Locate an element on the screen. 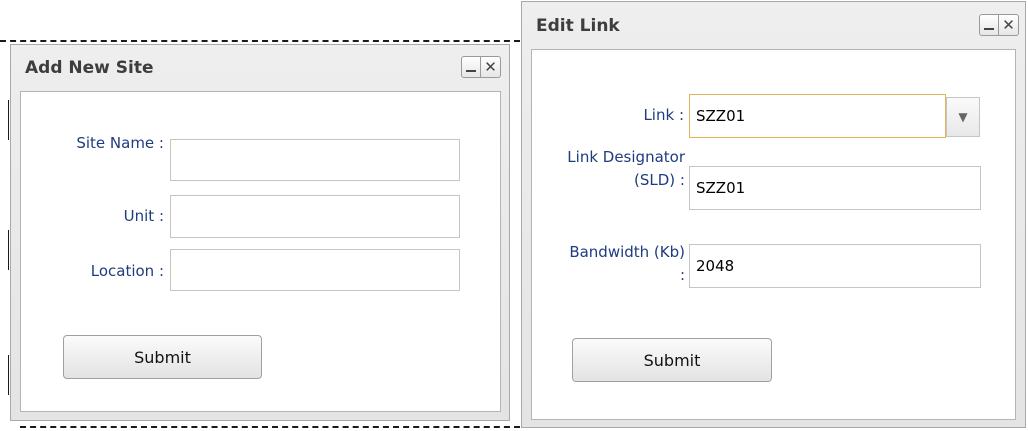 This screenshot has height=431, width=1028. add-site-submit-button: Submit is located at coordinates (162, 357).